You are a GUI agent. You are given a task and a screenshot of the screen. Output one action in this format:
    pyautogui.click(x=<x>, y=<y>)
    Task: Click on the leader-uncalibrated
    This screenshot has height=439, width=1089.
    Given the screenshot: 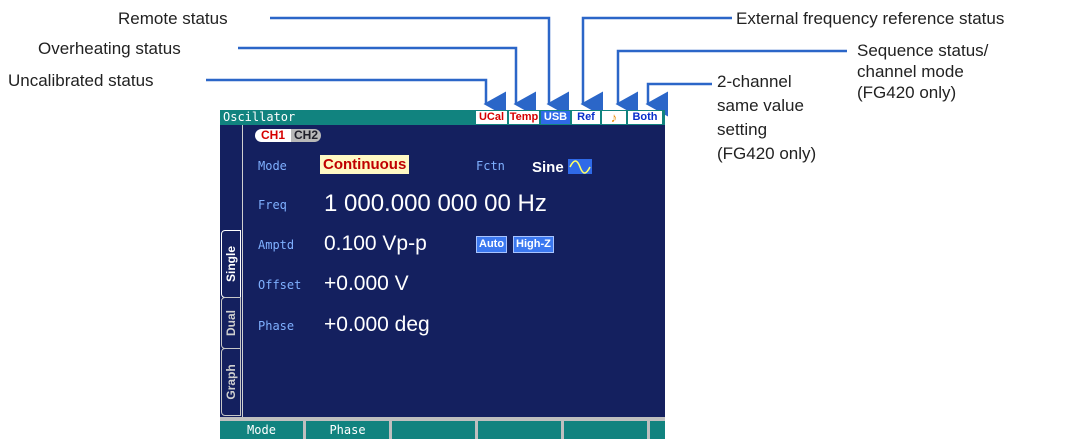 What is the action you would take?
    pyautogui.click(x=356, y=97)
    